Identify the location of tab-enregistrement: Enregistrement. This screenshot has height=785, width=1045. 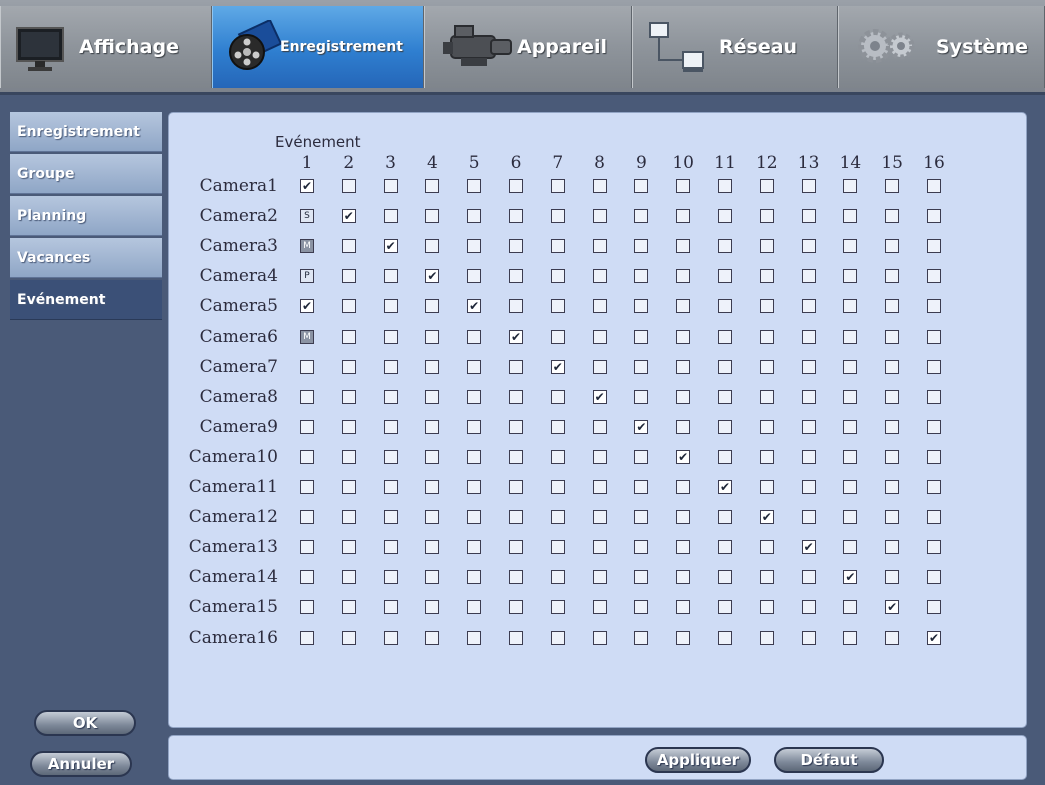
(318, 47).